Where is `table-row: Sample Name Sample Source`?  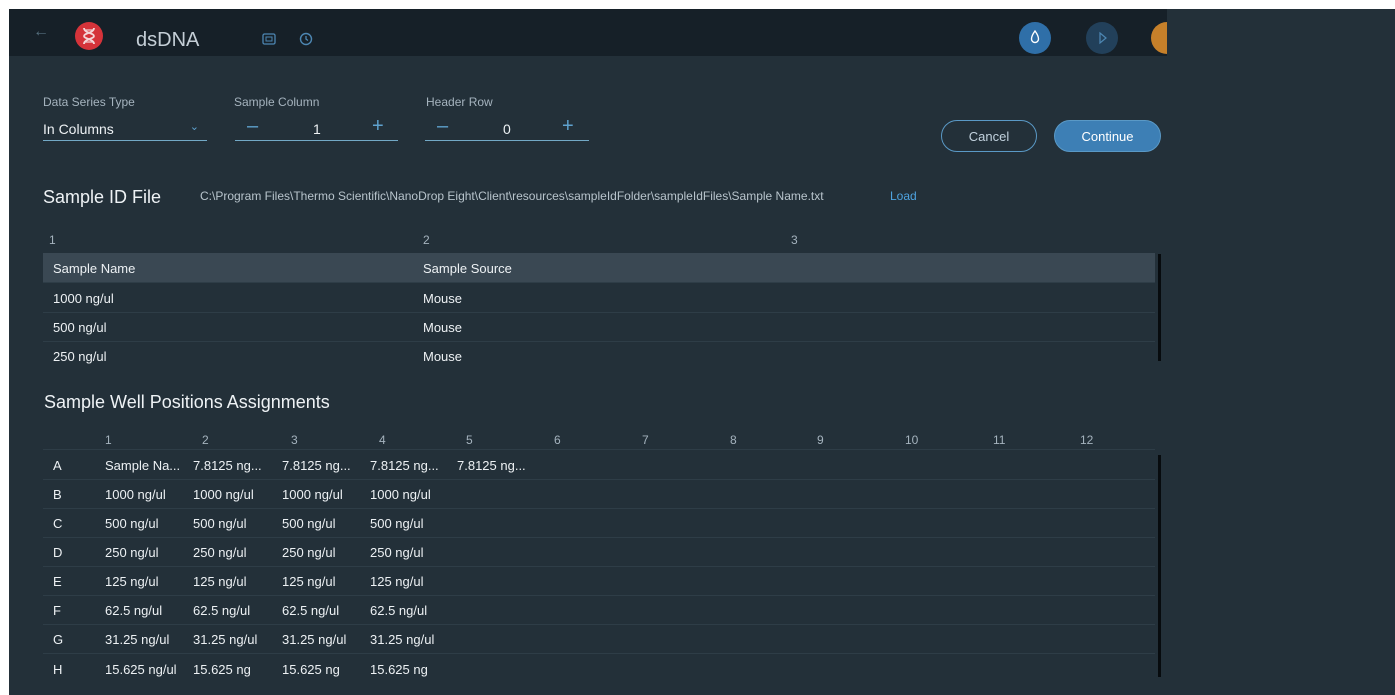 table-row: Sample Name Sample Source is located at coordinates (599, 268).